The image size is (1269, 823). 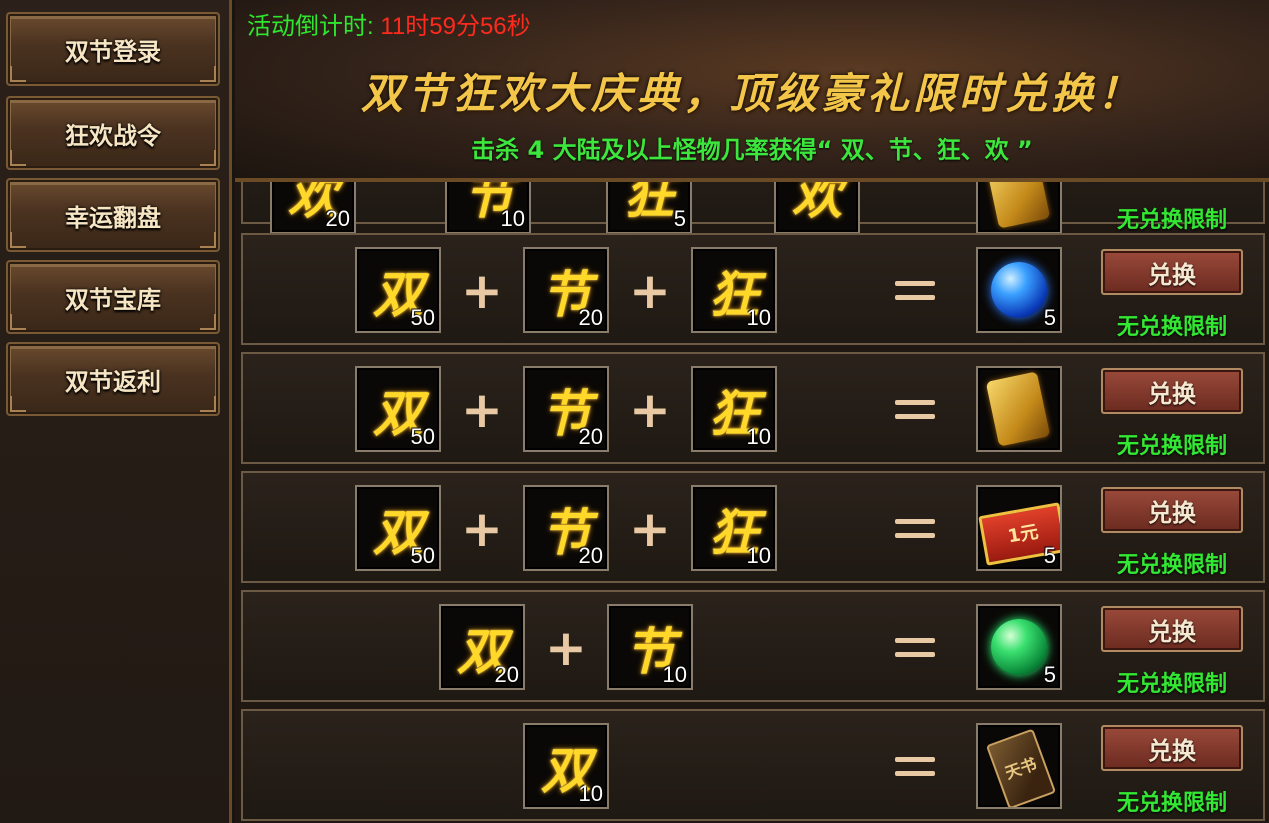 I want to click on tab-carnival-battle-pass: 狂欢战令, so click(x=113, y=133).